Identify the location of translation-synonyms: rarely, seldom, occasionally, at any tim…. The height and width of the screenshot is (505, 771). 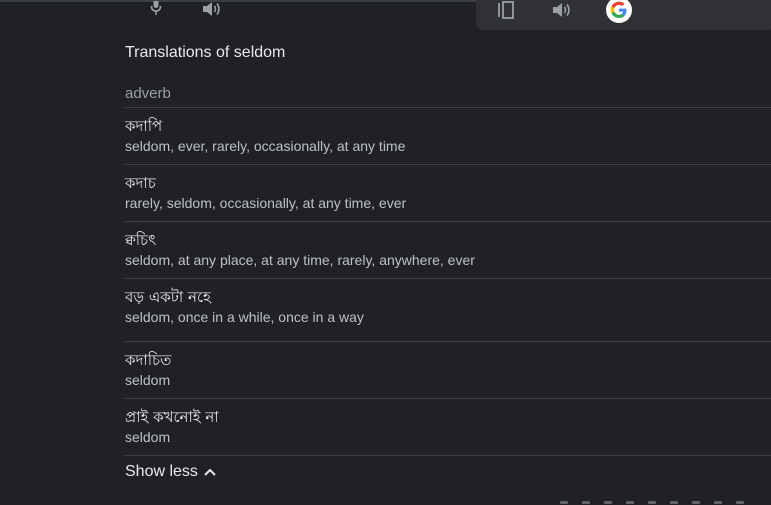
(266, 203).